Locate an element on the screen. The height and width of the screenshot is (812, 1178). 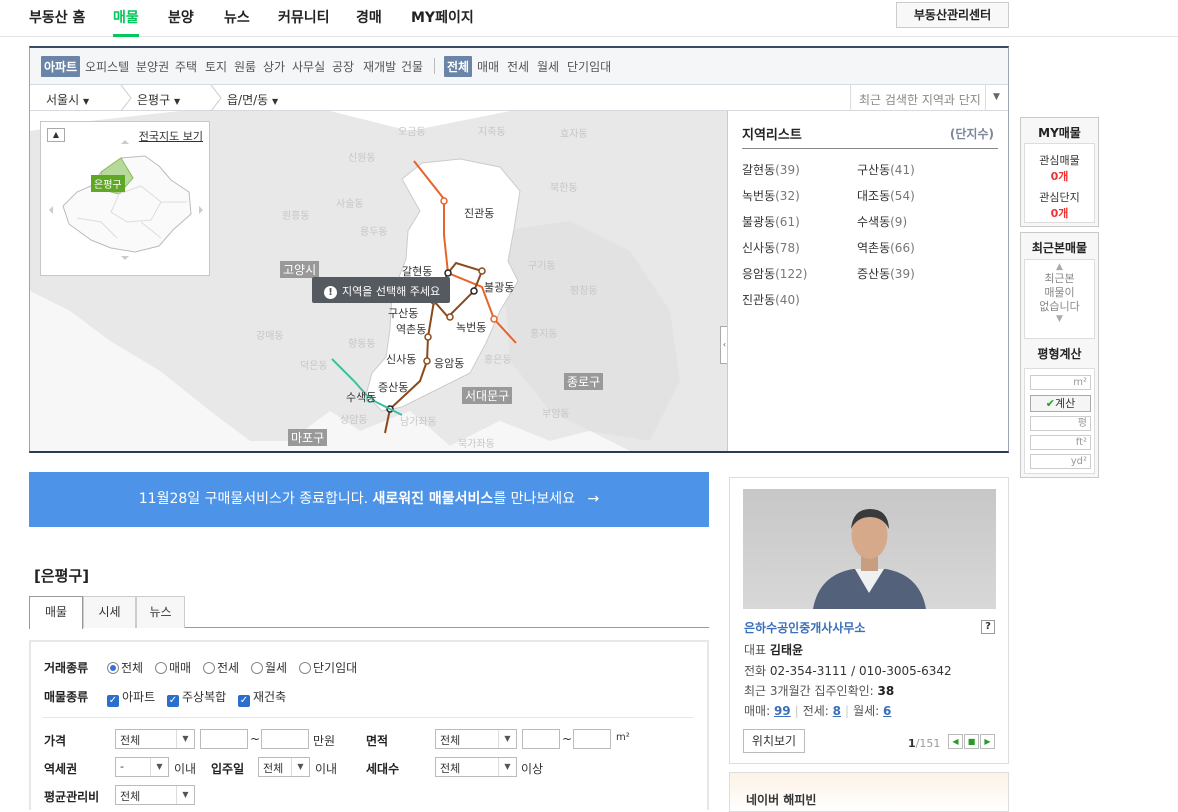
yd2-input: yd² is located at coordinates (1060, 461).